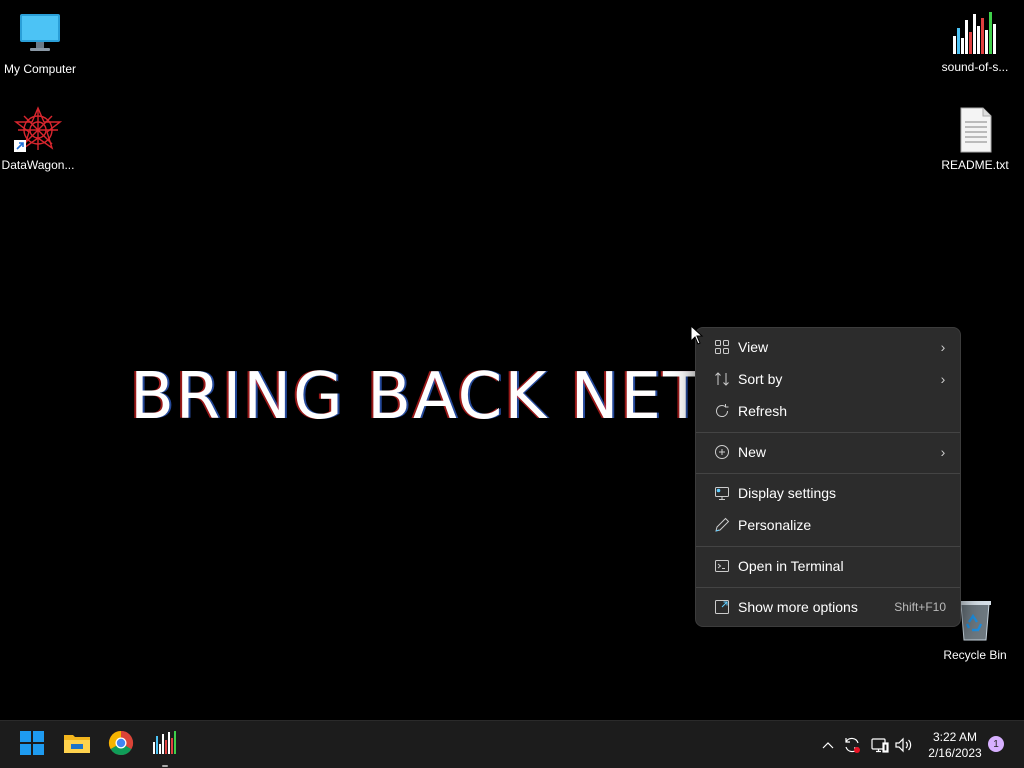 The image size is (1024, 768). Describe the element at coordinates (719, 411) in the screenshot. I see `refresh-icon` at that location.